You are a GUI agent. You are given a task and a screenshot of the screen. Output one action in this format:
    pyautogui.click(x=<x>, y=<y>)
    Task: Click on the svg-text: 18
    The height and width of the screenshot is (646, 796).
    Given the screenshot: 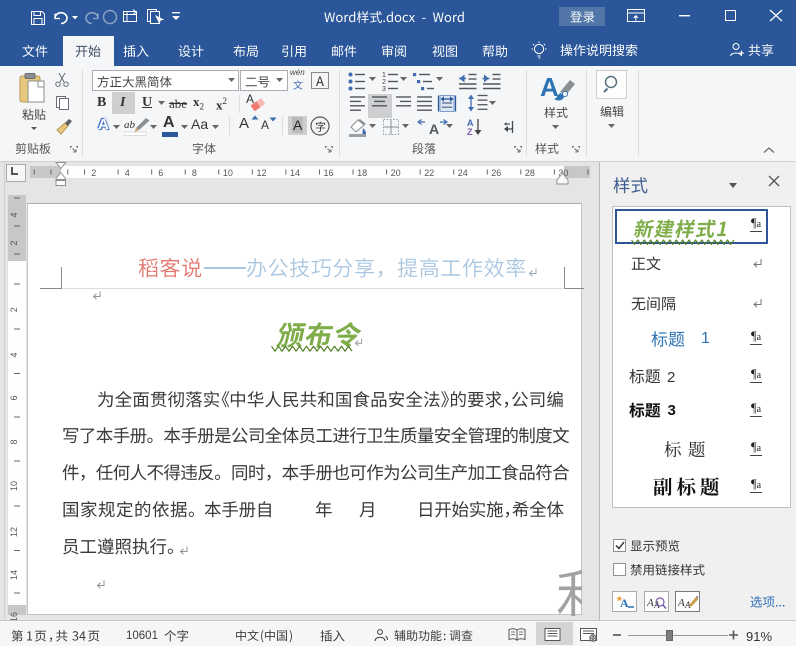 What is the action you would take?
    pyautogui.click(x=362, y=173)
    